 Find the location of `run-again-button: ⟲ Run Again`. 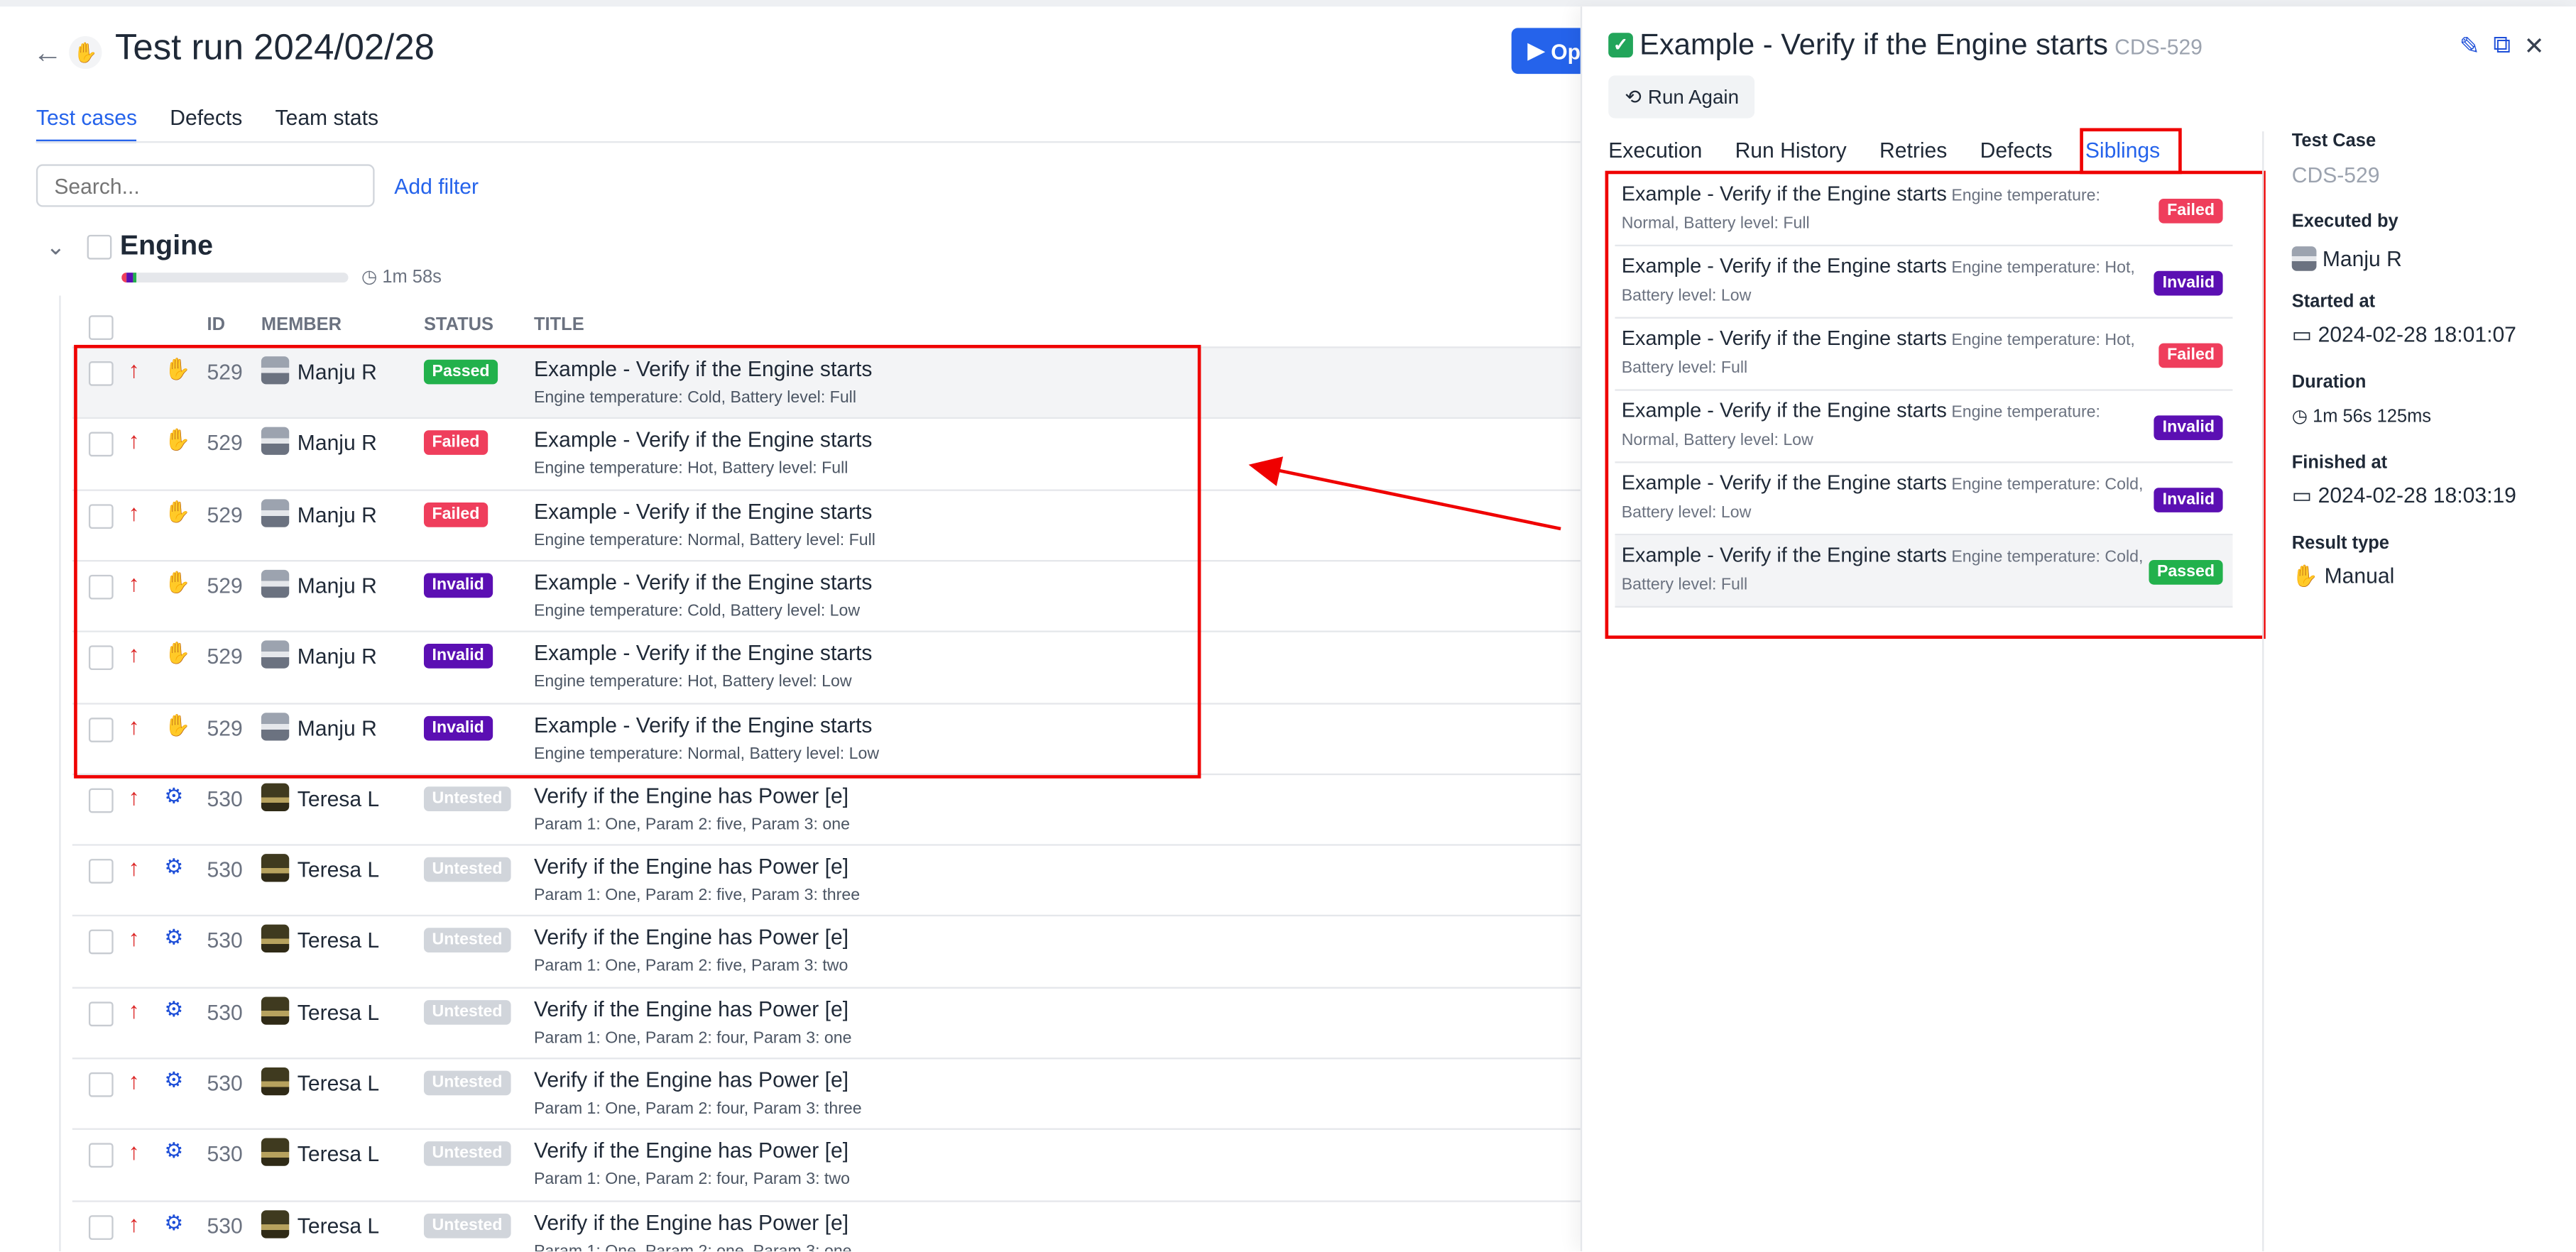

run-again-button: ⟲ Run Again is located at coordinates (1682, 97).